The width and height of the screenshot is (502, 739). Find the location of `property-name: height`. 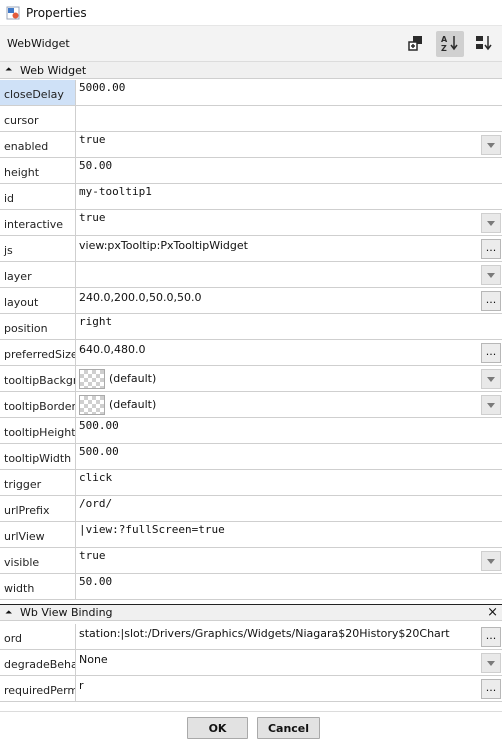

property-name: height is located at coordinates (38, 170).